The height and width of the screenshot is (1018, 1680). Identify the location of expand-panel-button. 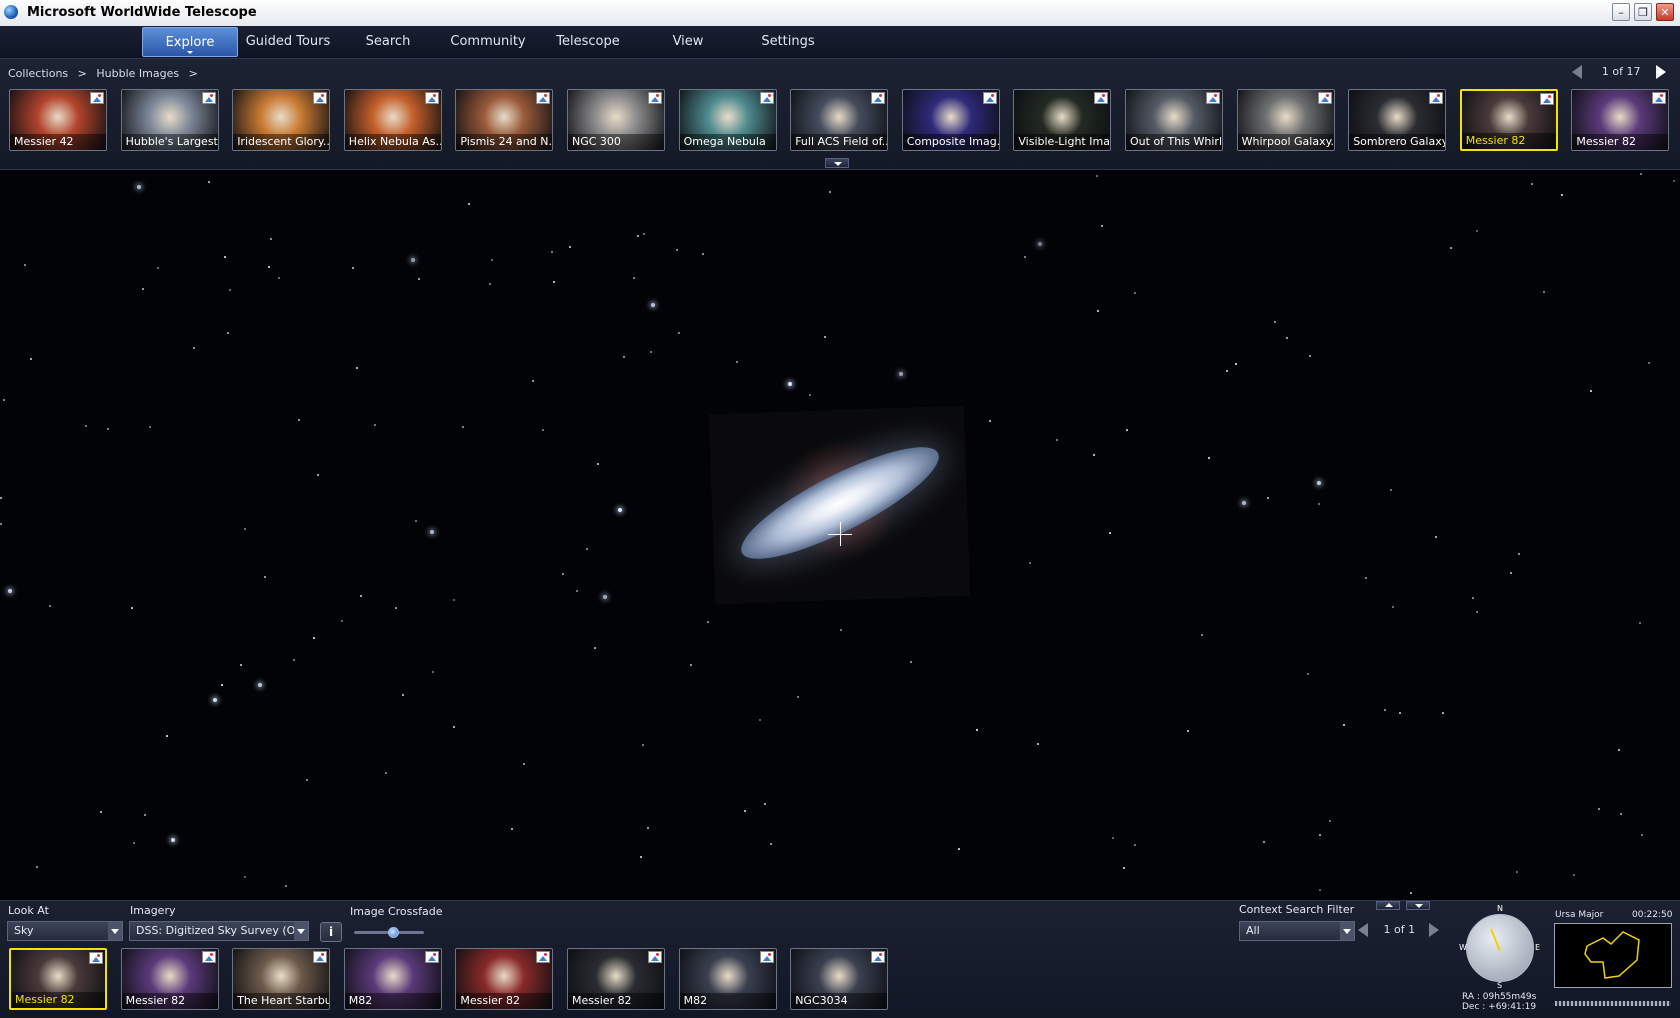
(837, 163).